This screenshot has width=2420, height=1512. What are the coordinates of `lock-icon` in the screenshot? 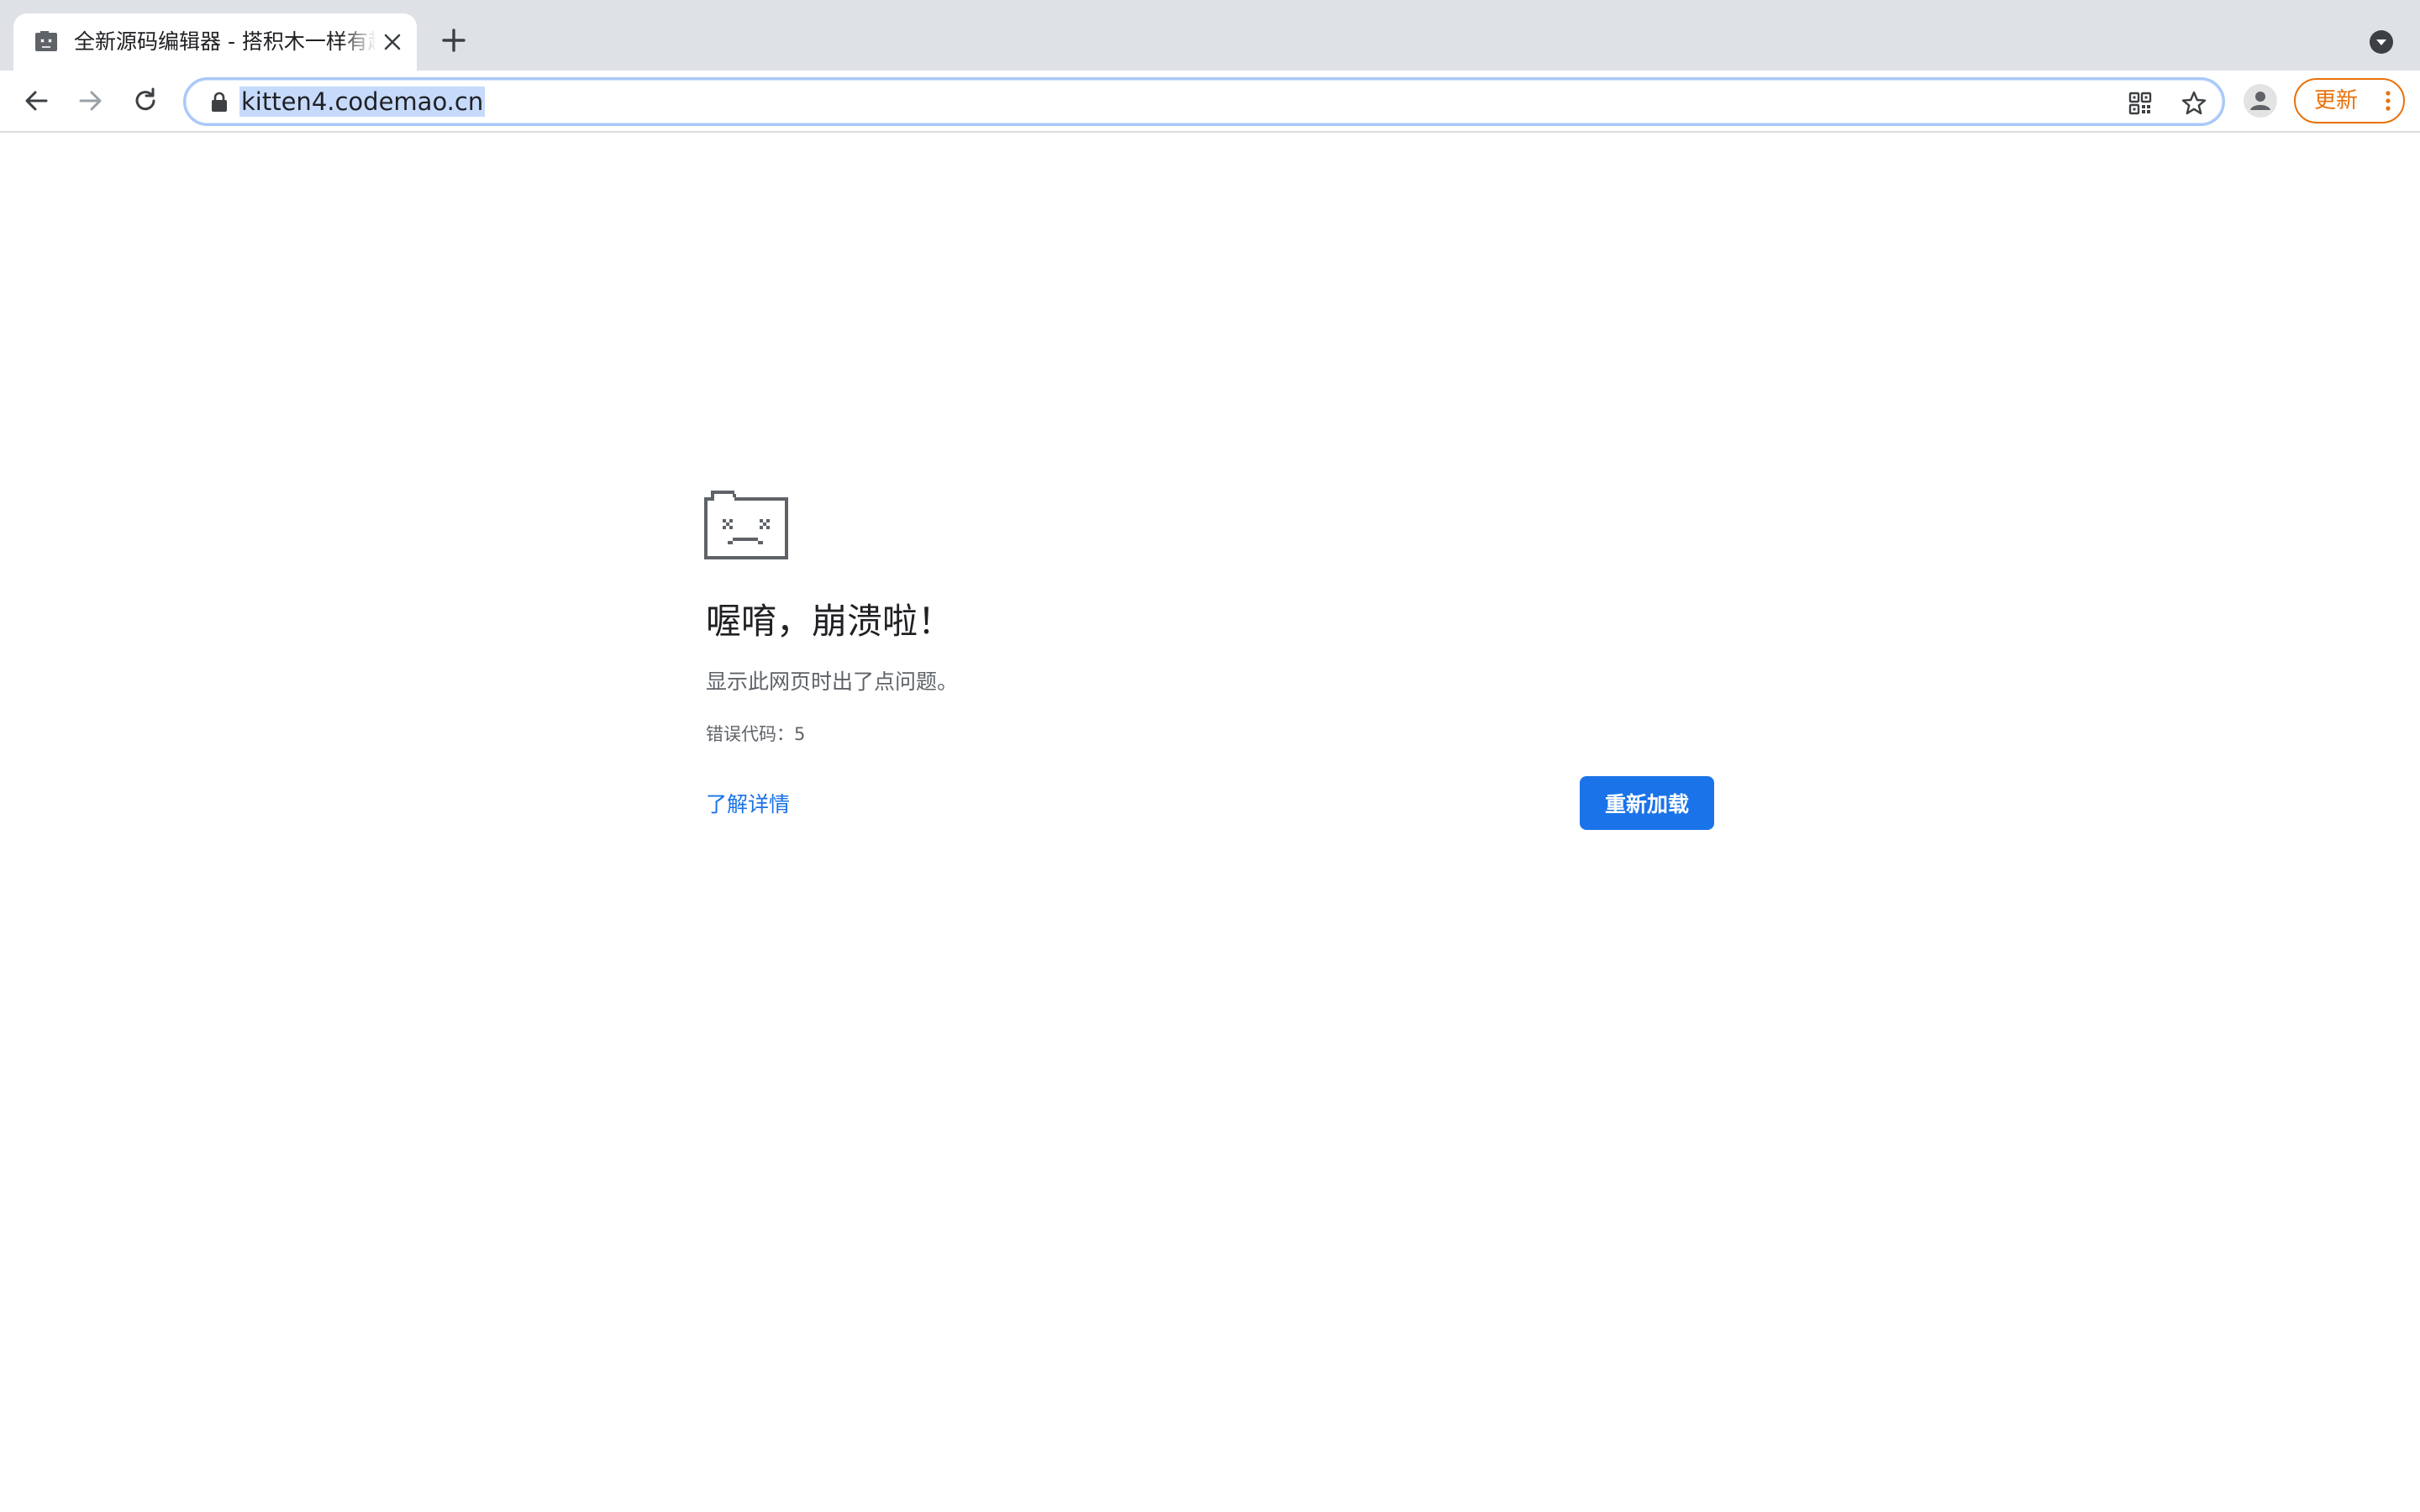 It's located at (219, 102).